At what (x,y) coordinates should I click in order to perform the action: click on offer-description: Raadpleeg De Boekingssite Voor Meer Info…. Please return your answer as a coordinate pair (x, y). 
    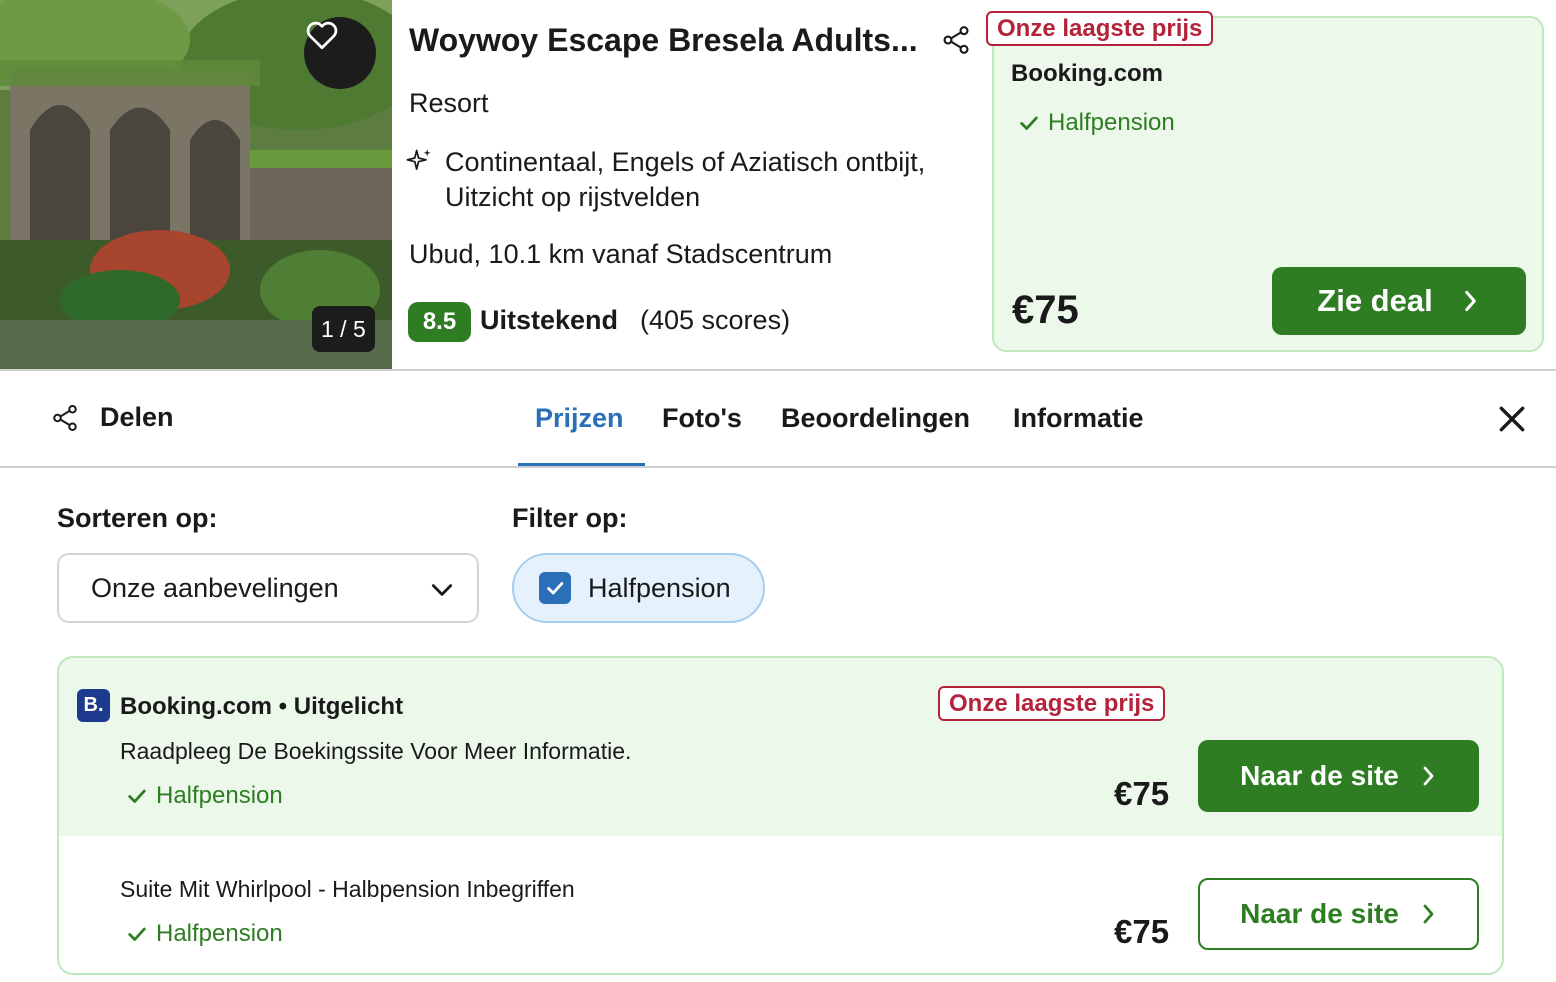
    Looking at the image, I should click on (376, 751).